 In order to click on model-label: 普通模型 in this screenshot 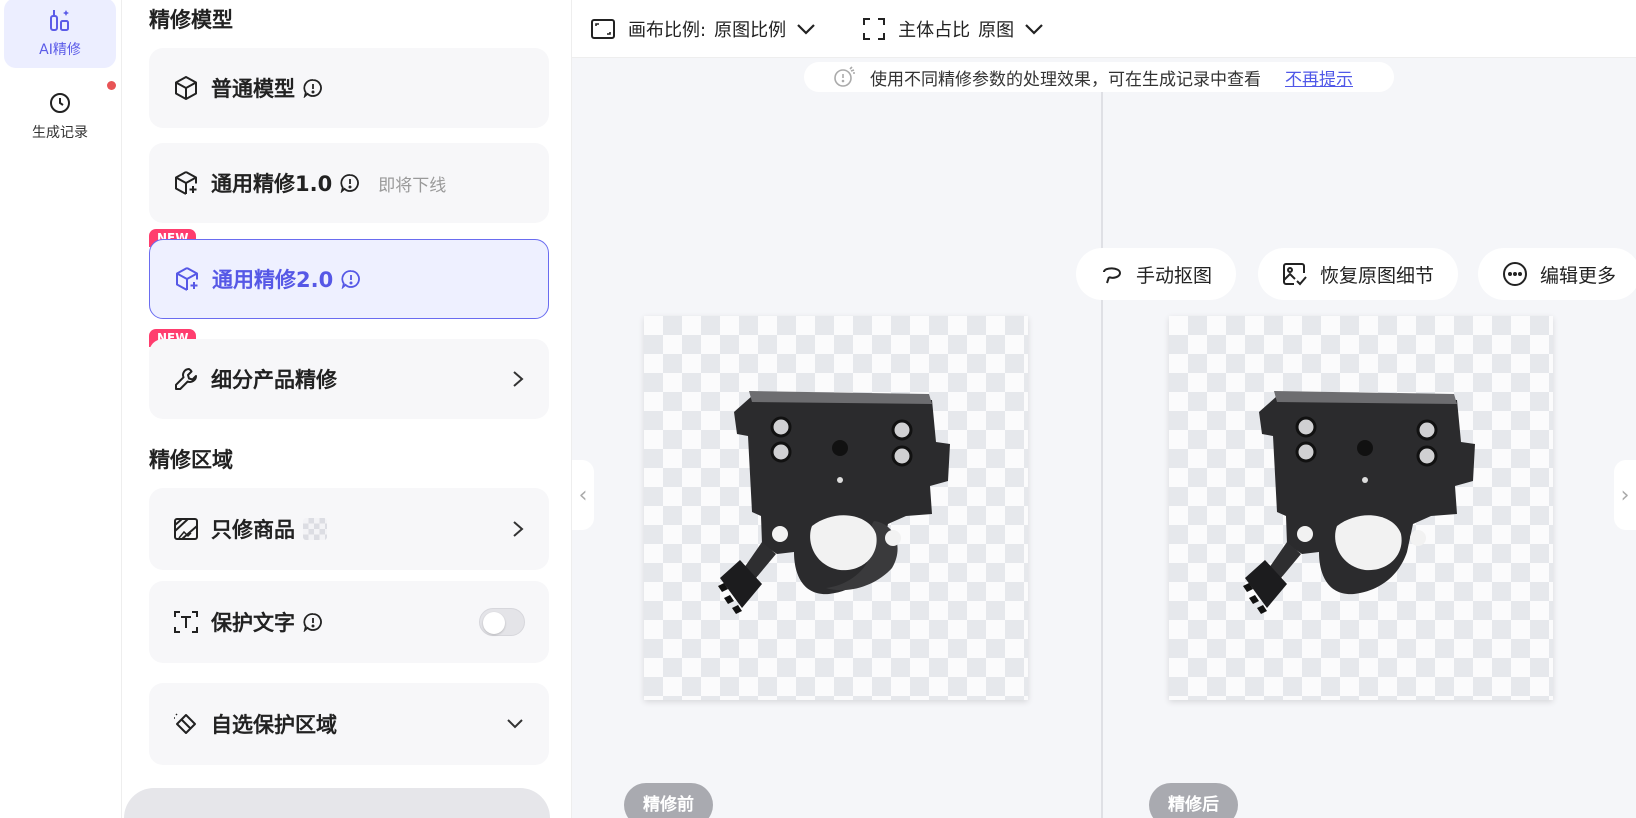, I will do `click(253, 89)`.